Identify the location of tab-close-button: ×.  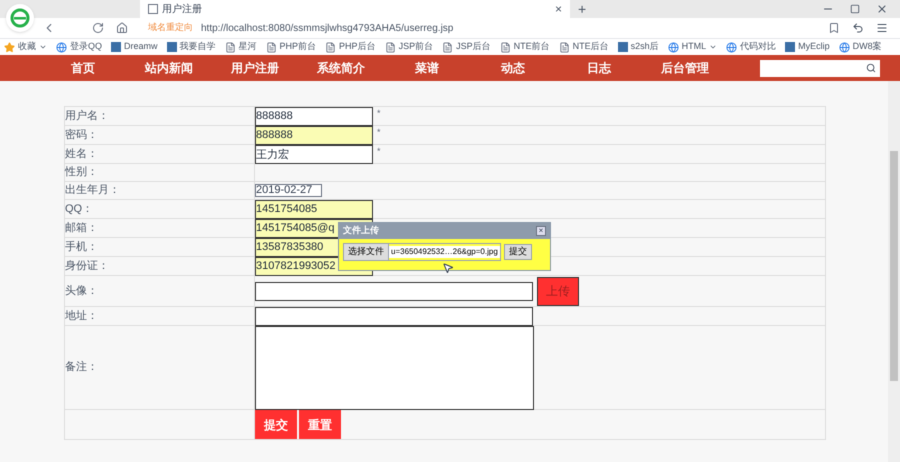
(558, 9).